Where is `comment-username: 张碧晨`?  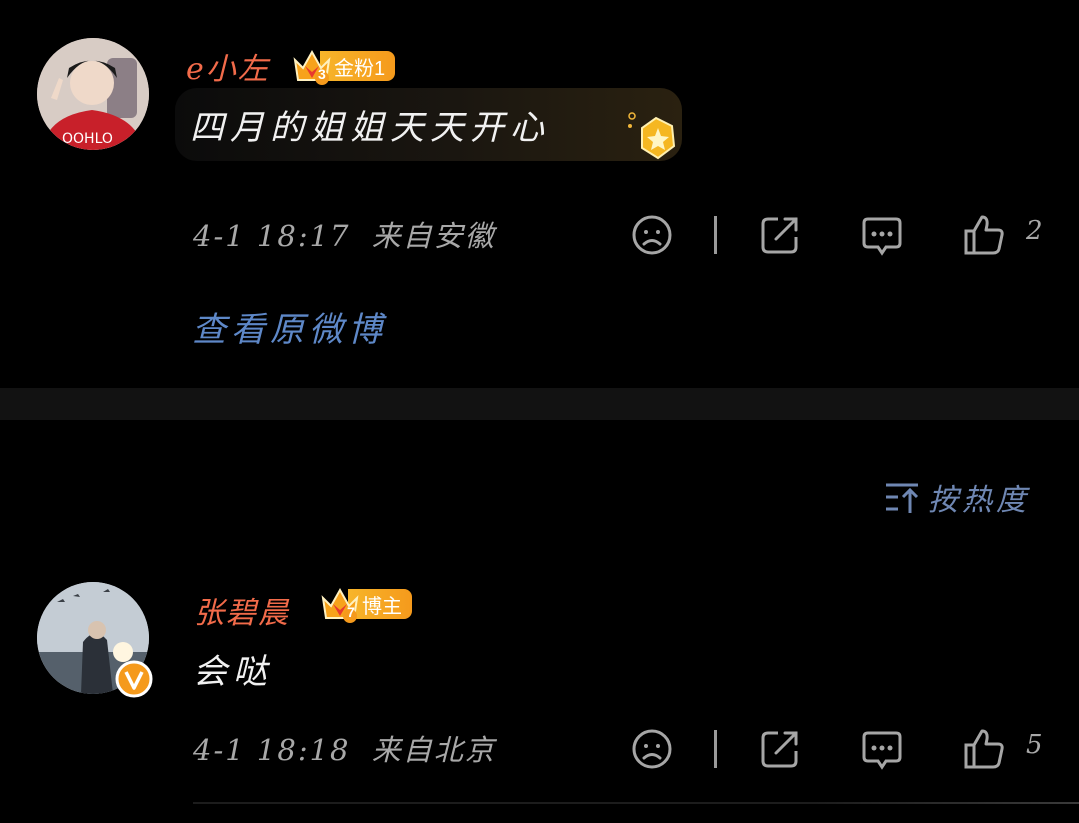 comment-username: 张碧晨 is located at coordinates (242, 610).